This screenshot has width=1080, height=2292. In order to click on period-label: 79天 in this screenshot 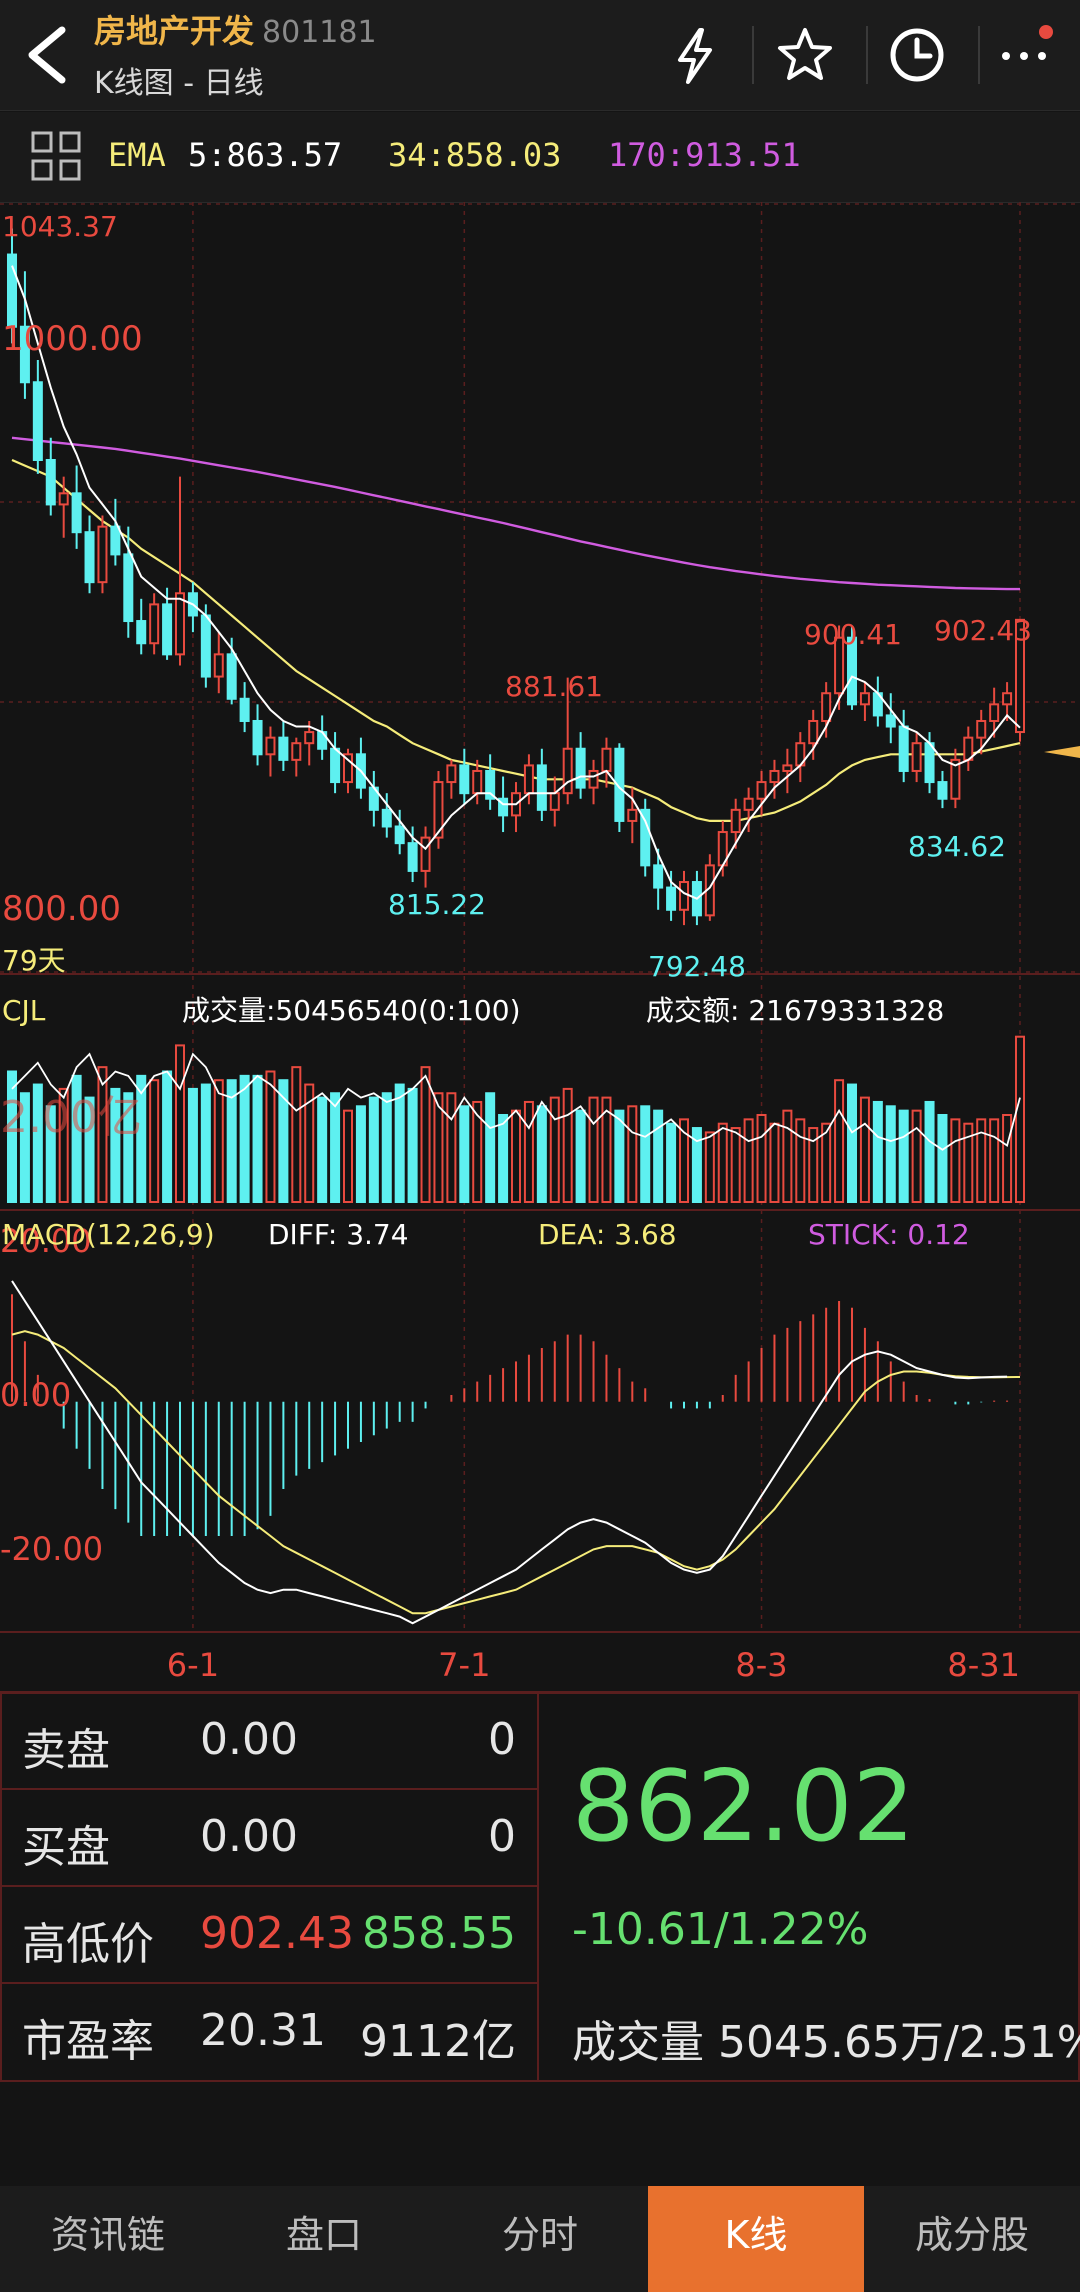, I will do `click(34, 960)`.